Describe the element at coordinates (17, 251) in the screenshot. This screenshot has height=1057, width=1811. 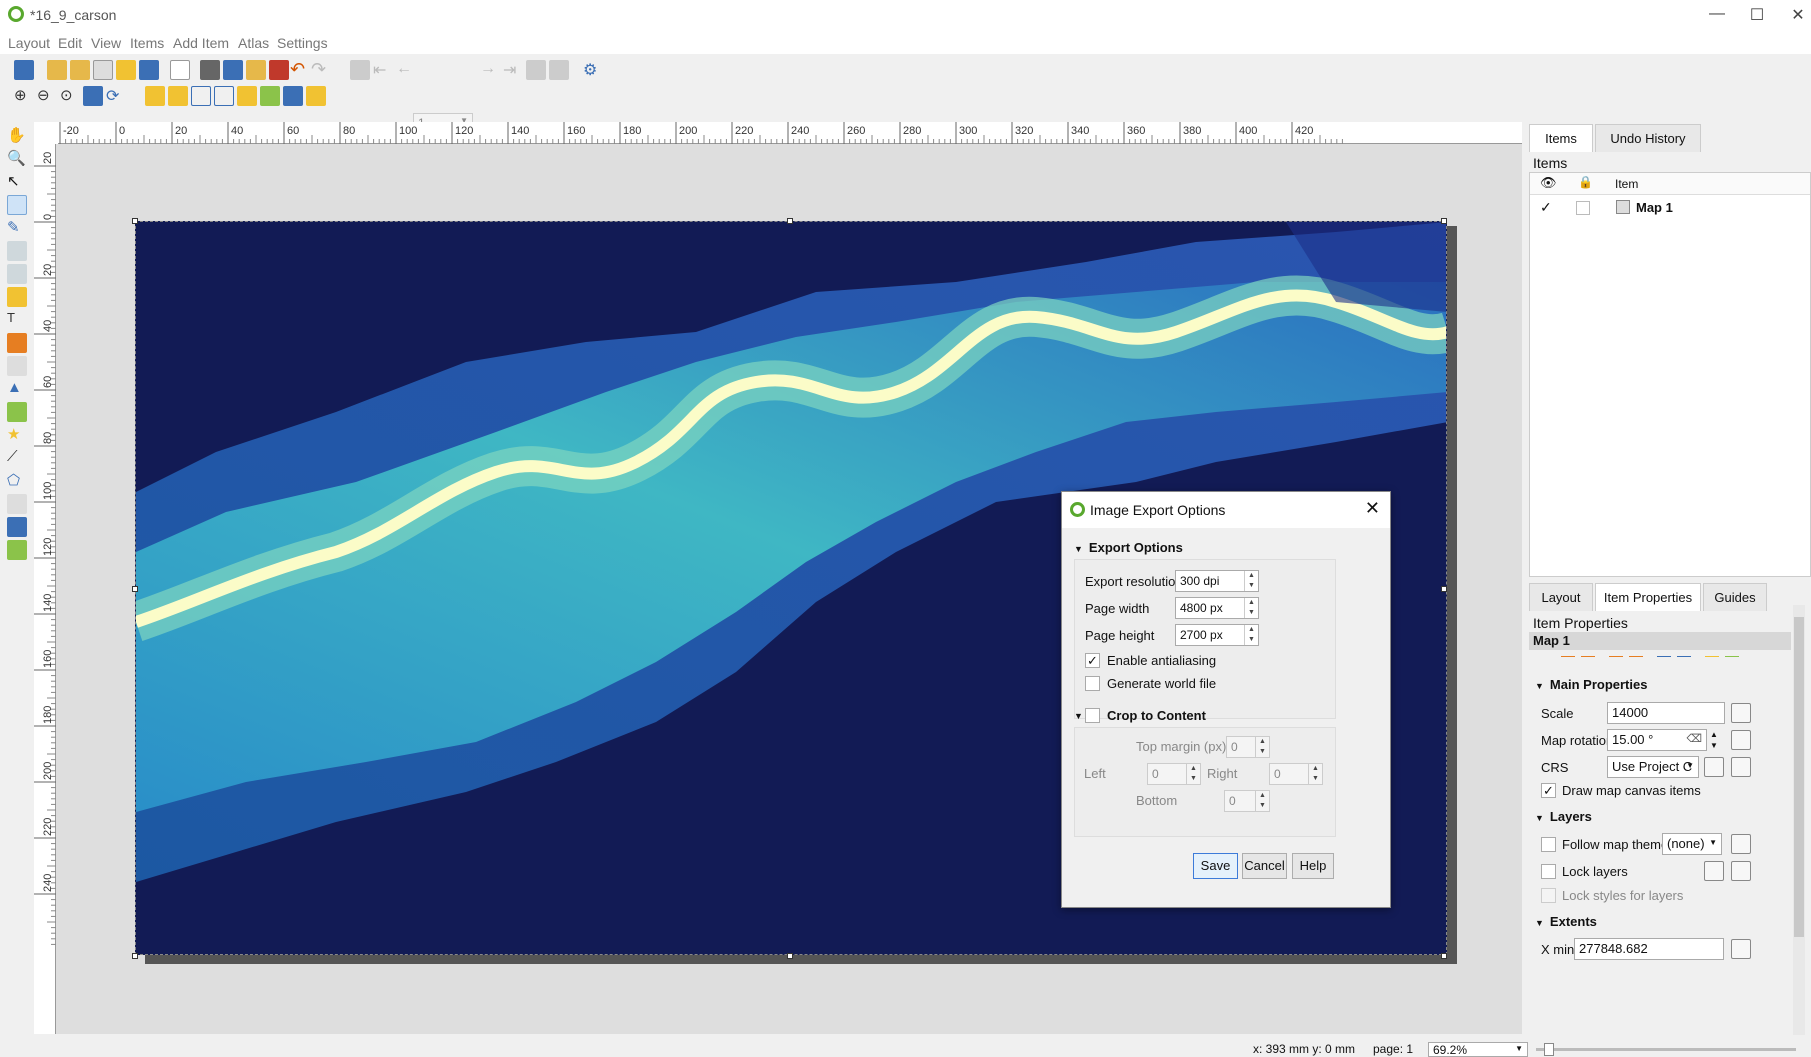
I see `add-map-icon` at that location.